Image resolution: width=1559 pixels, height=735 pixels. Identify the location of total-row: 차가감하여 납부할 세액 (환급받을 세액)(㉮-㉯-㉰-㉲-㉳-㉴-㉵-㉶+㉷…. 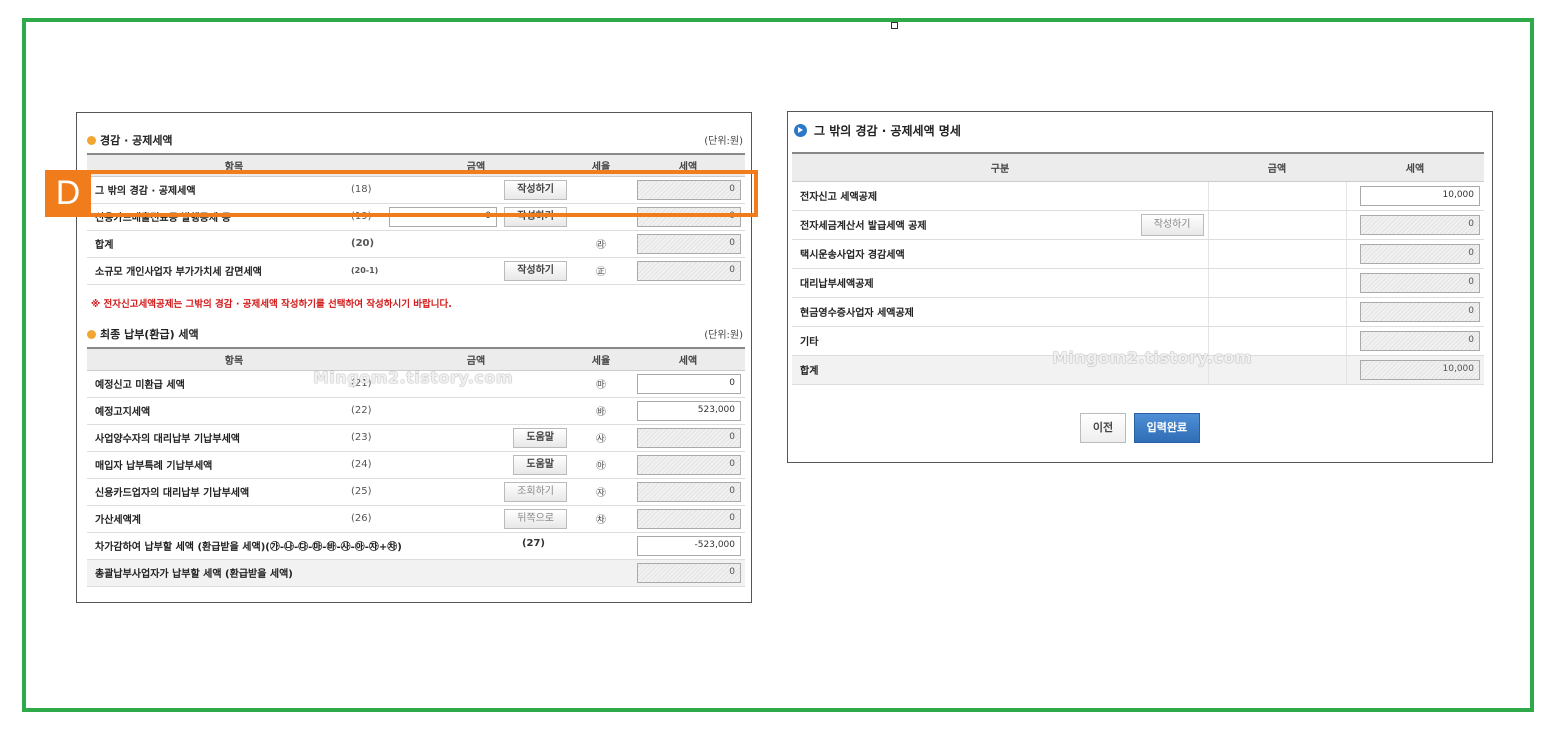
(416, 546).